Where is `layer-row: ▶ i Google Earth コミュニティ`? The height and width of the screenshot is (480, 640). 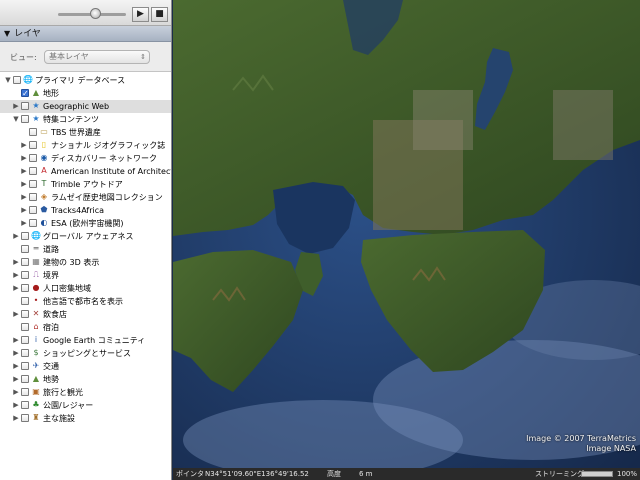
layer-row: ▶ i Google Earth コミュニティ is located at coordinates (85, 340).